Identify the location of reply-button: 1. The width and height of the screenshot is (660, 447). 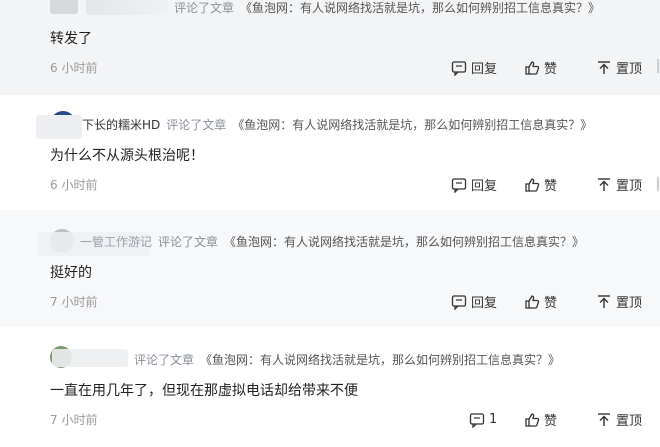
(495, 420).